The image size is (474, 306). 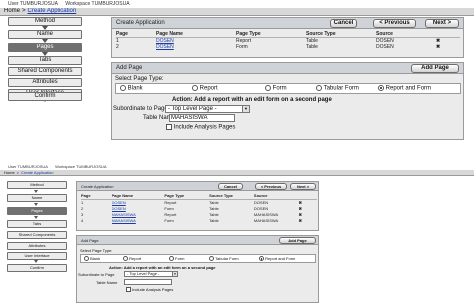 I want to click on cell-page: 2, so click(x=117, y=47).